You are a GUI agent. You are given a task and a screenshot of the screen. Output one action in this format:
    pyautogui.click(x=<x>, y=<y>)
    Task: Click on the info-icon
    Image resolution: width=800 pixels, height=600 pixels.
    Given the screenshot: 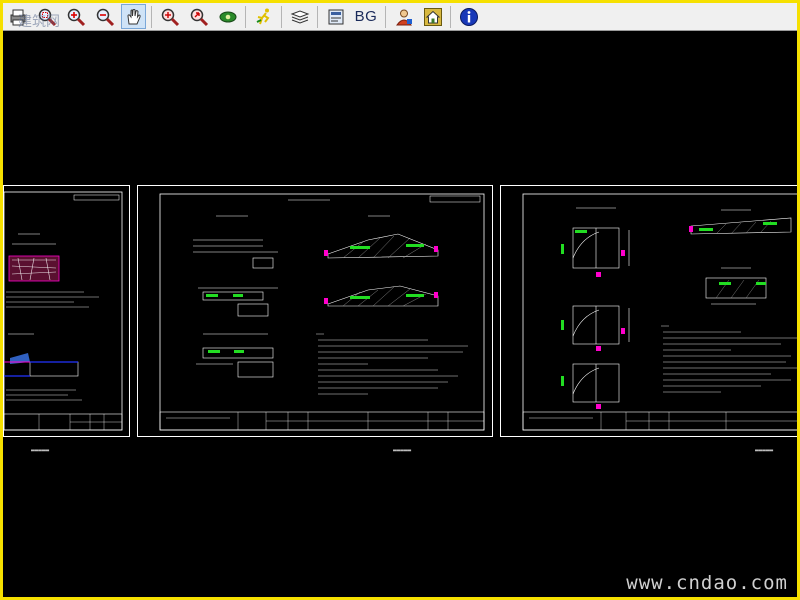 What is the action you would take?
    pyautogui.click(x=468, y=16)
    